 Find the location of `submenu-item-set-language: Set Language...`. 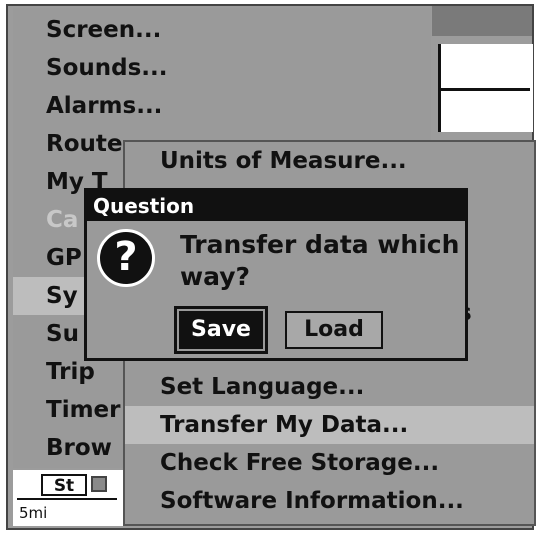

submenu-item-set-language: Set Language... is located at coordinates (329, 387).